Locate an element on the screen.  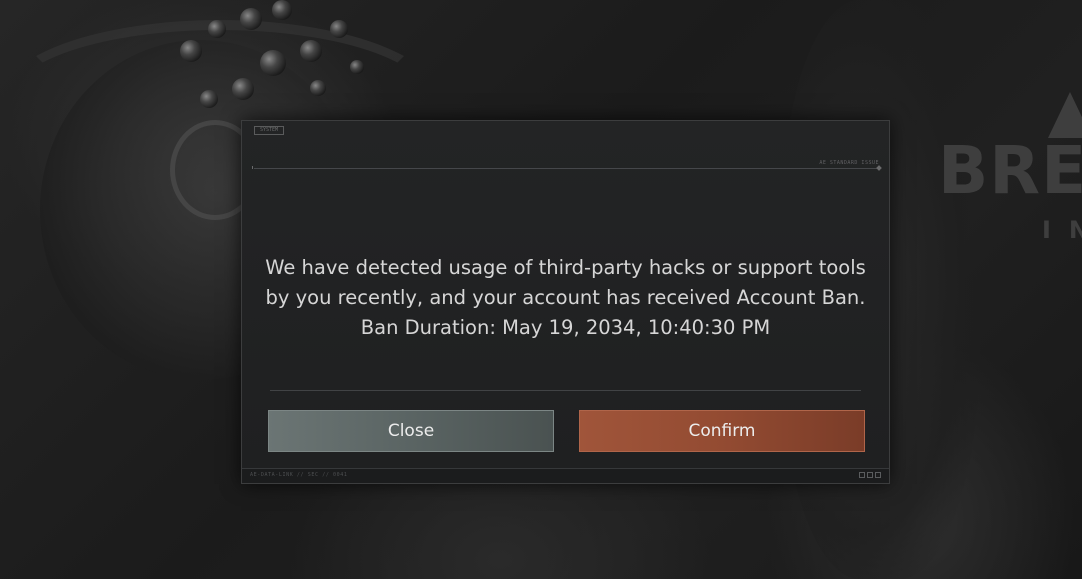
dialog-footer: AE-DATA-LINK // SEC // 0041 is located at coordinates (565, 475).